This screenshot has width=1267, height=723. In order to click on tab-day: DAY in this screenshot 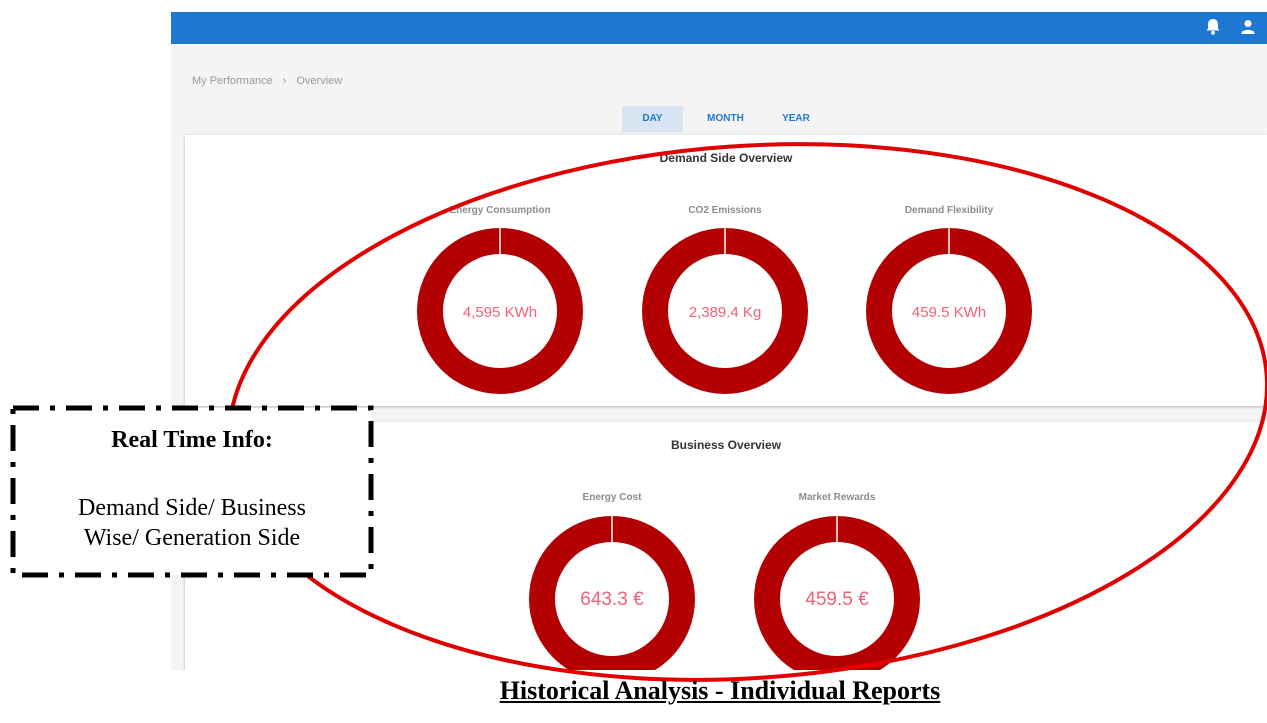, I will do `click(652, 119)`.